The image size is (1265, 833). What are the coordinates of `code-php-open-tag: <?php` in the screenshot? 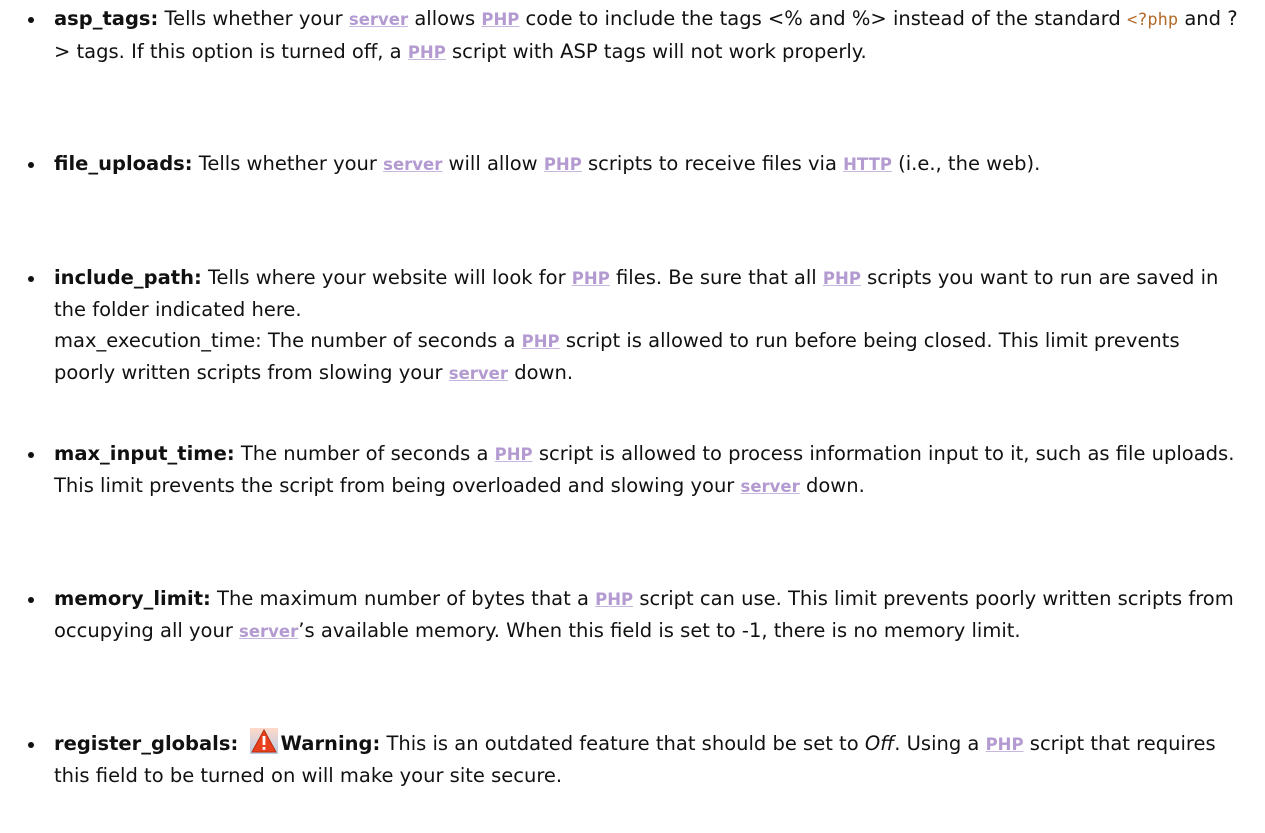 It's located at (1152, 20).